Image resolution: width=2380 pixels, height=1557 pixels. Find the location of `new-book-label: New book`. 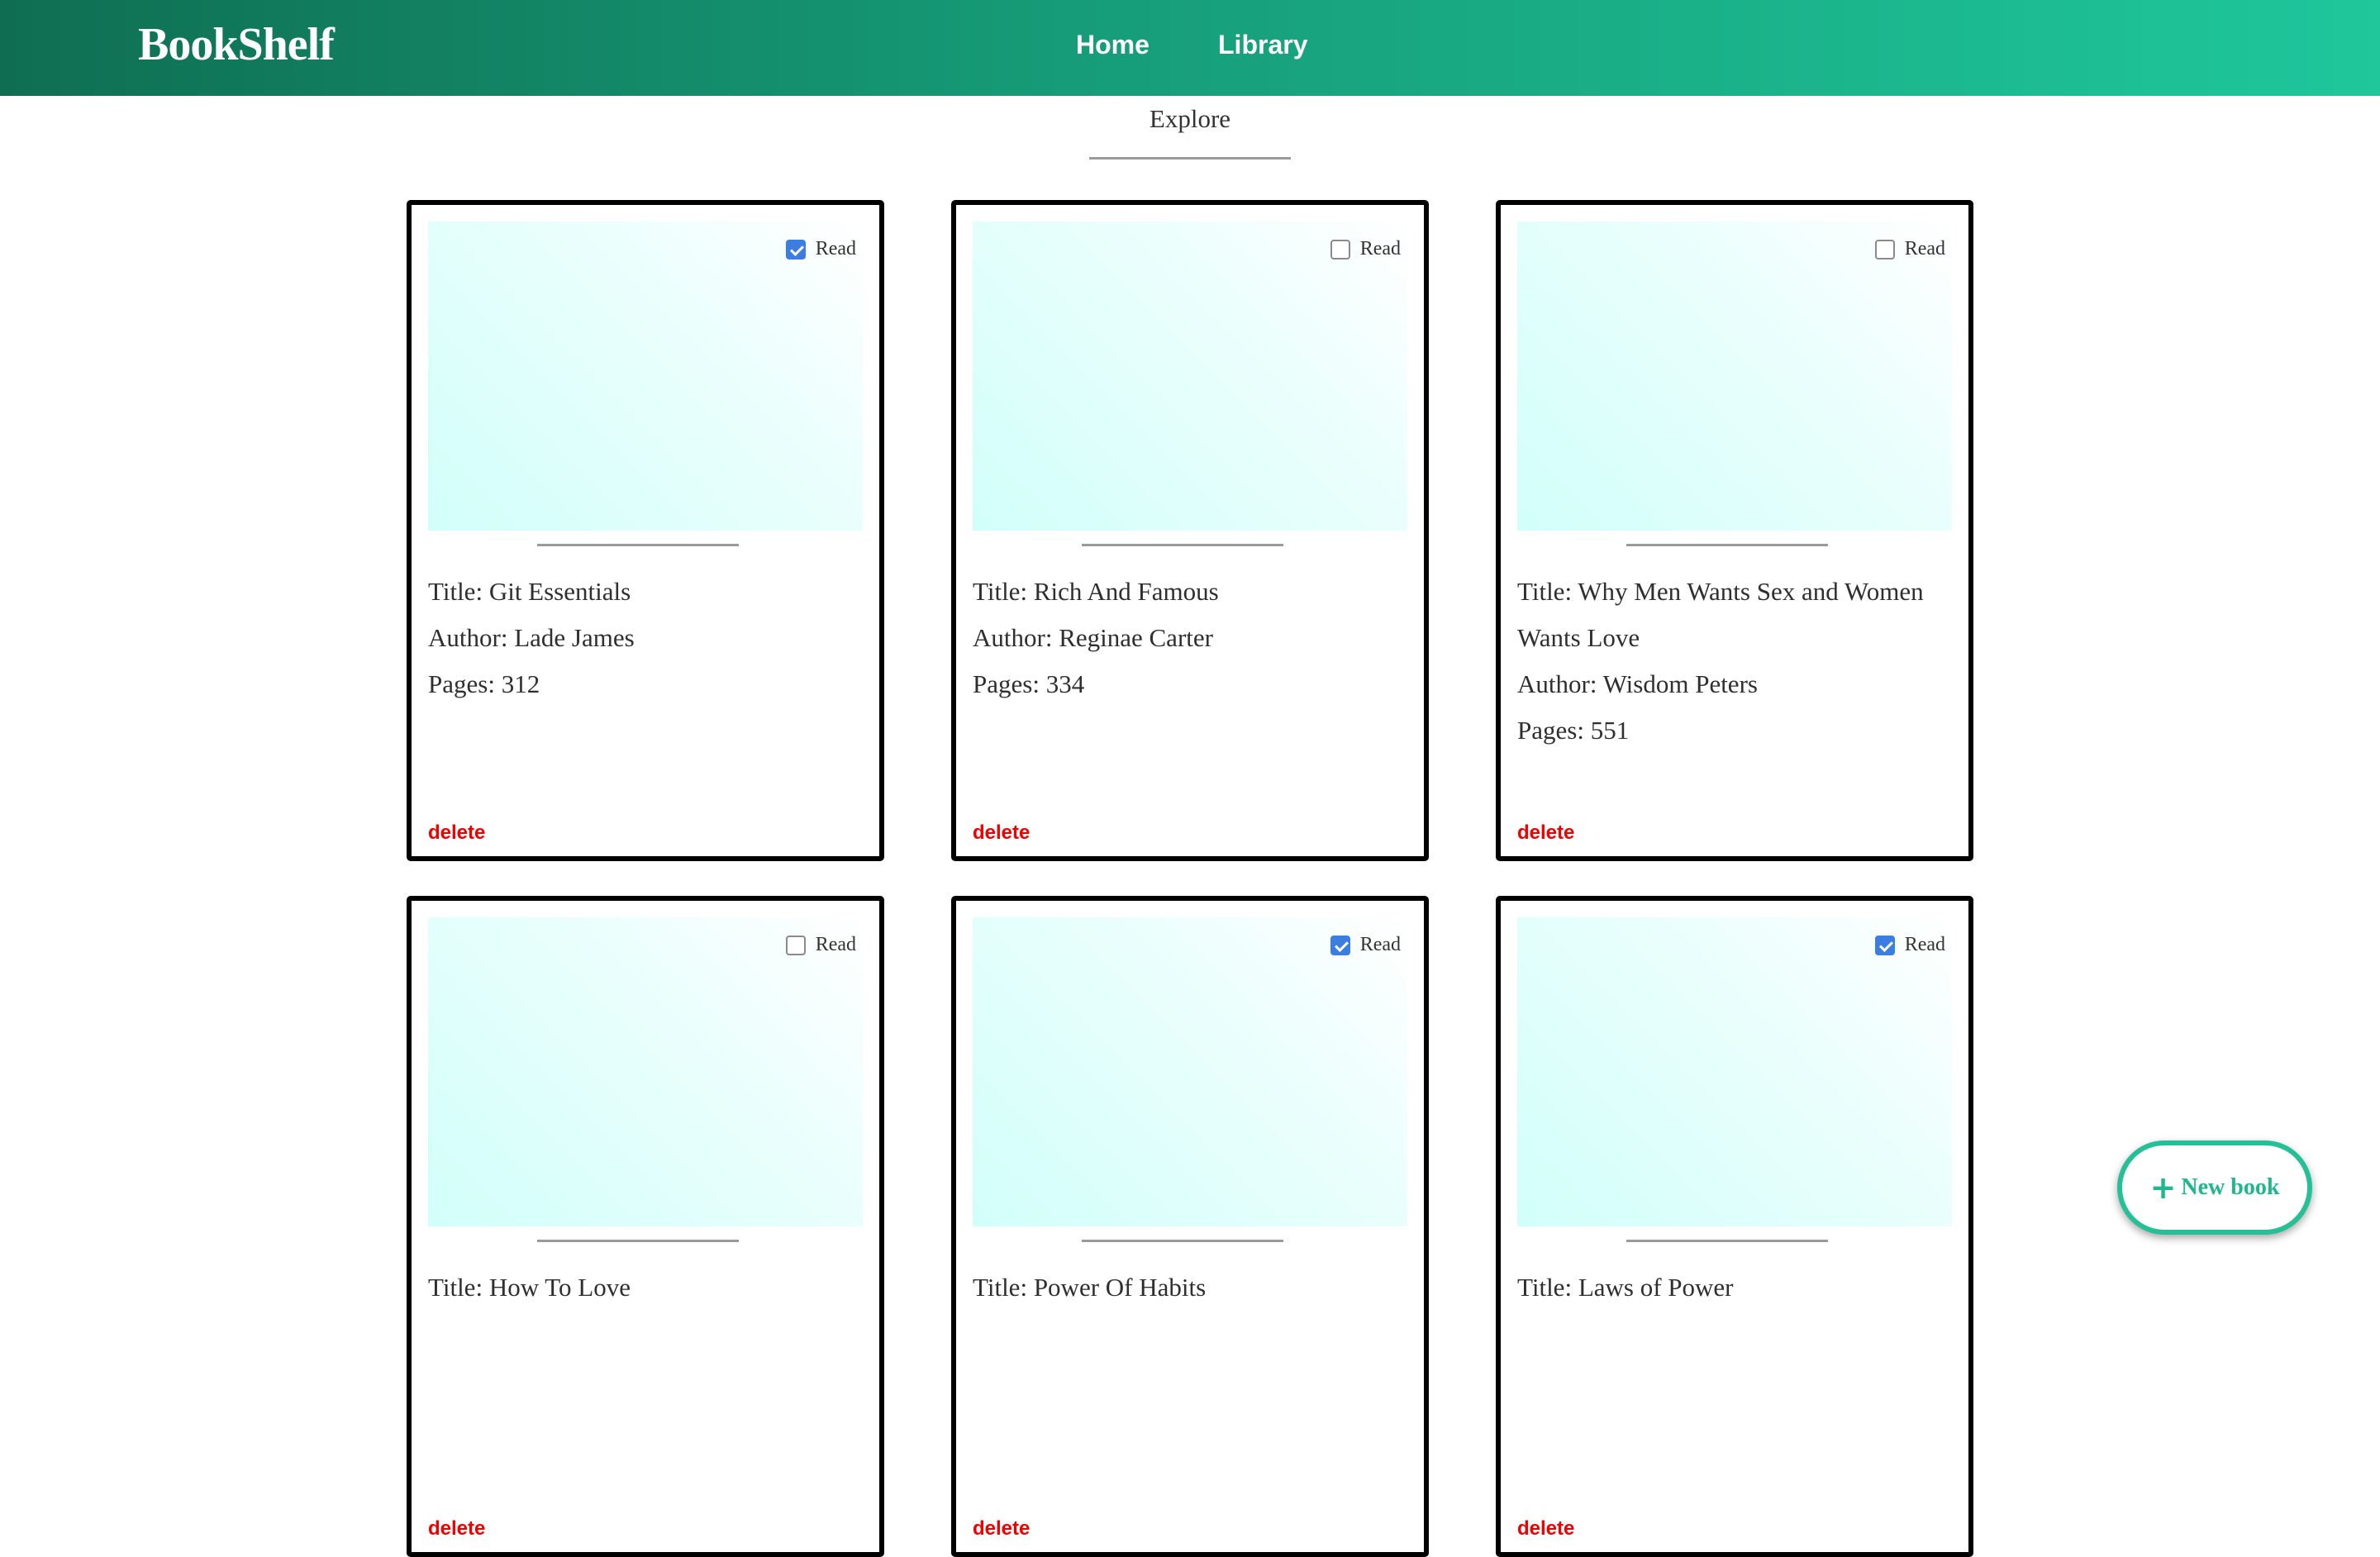

new-book-label: New book is located at coordinates (2230, 1187).